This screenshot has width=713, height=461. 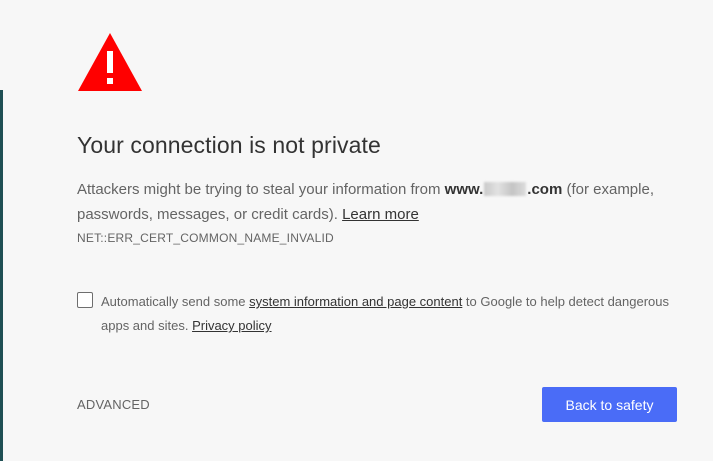 What do you see at coordinates (113, 404) in the screenshot?
I see `advanced-button: ADVANCED` at bounding box center [113, 404].